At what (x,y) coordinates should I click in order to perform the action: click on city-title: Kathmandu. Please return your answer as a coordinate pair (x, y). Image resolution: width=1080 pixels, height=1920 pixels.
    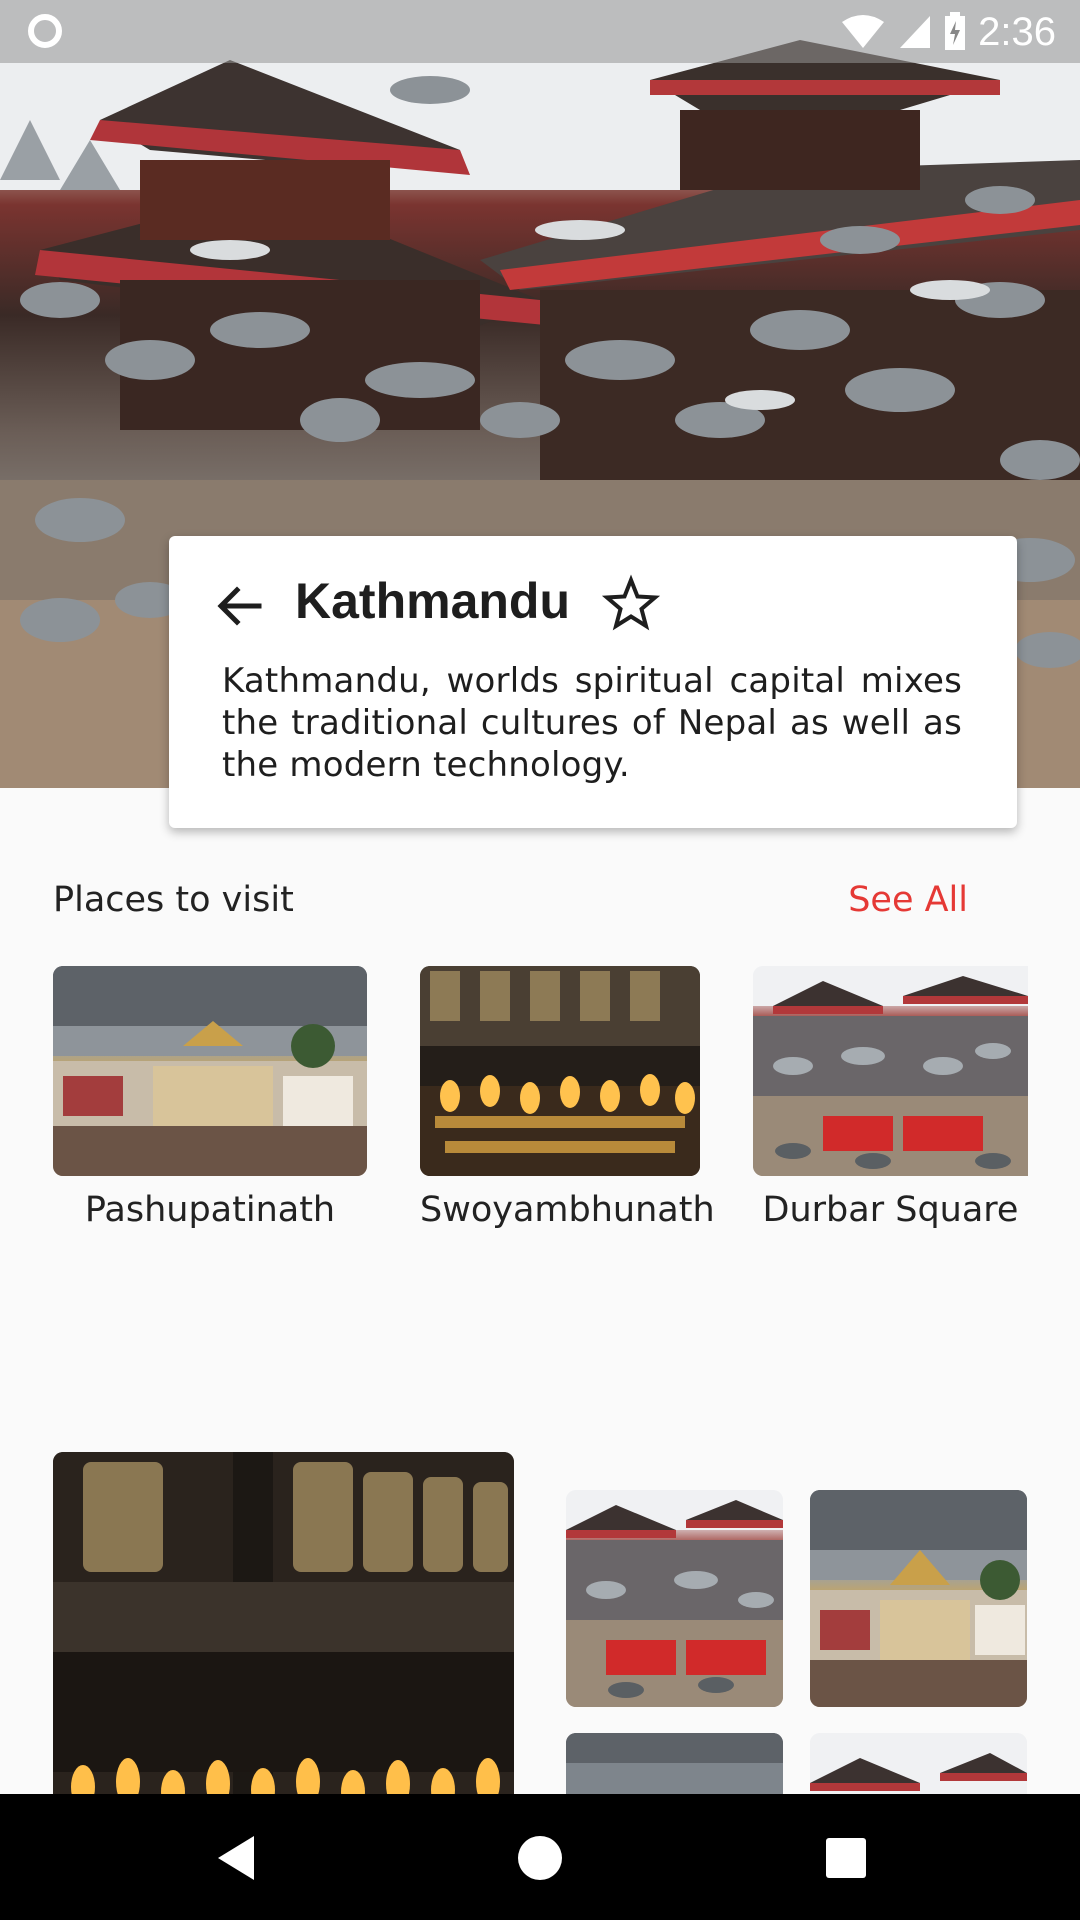
    Looking at the image, I should click on (432, 601).